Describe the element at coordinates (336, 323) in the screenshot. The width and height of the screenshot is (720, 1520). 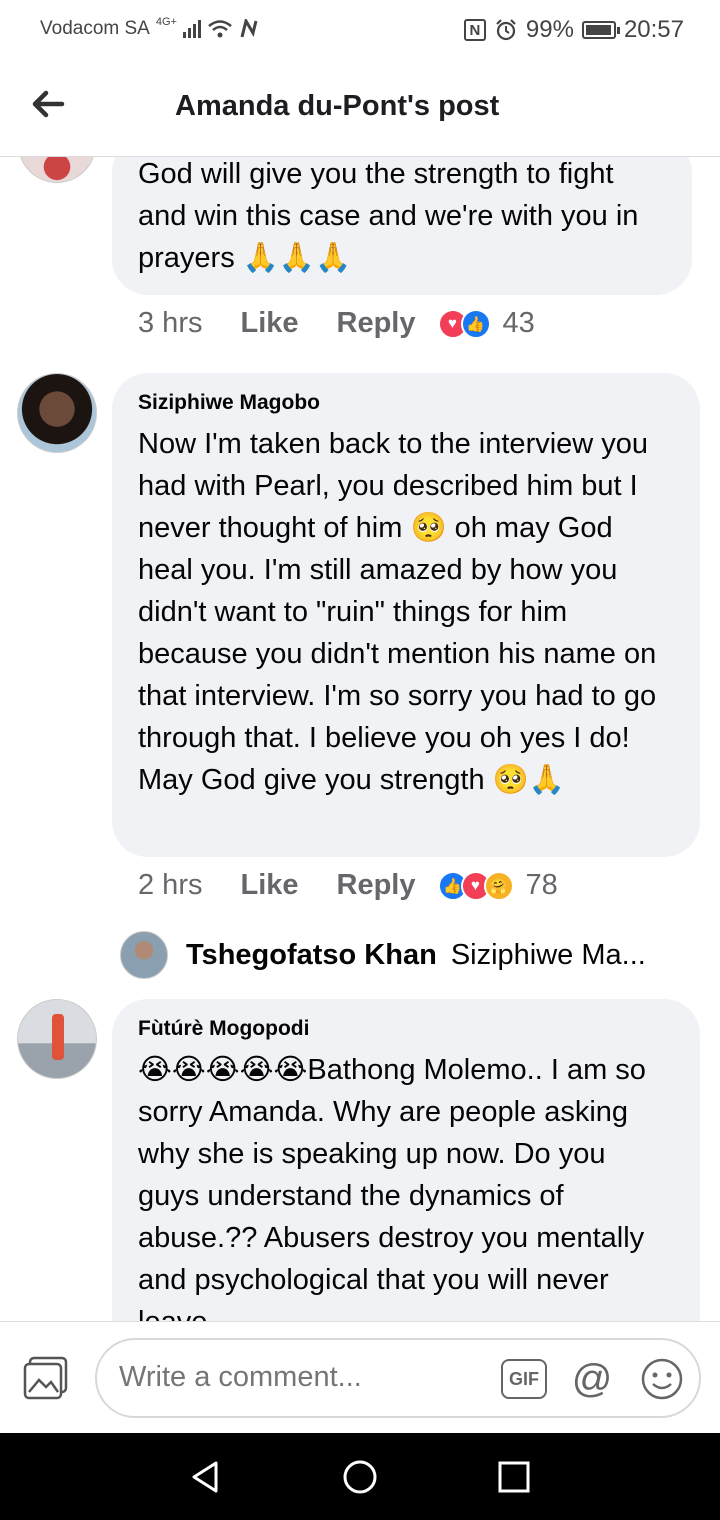
I see `comment-meta: 3 hrs Like Reply ♥ 👍 43` at that location.